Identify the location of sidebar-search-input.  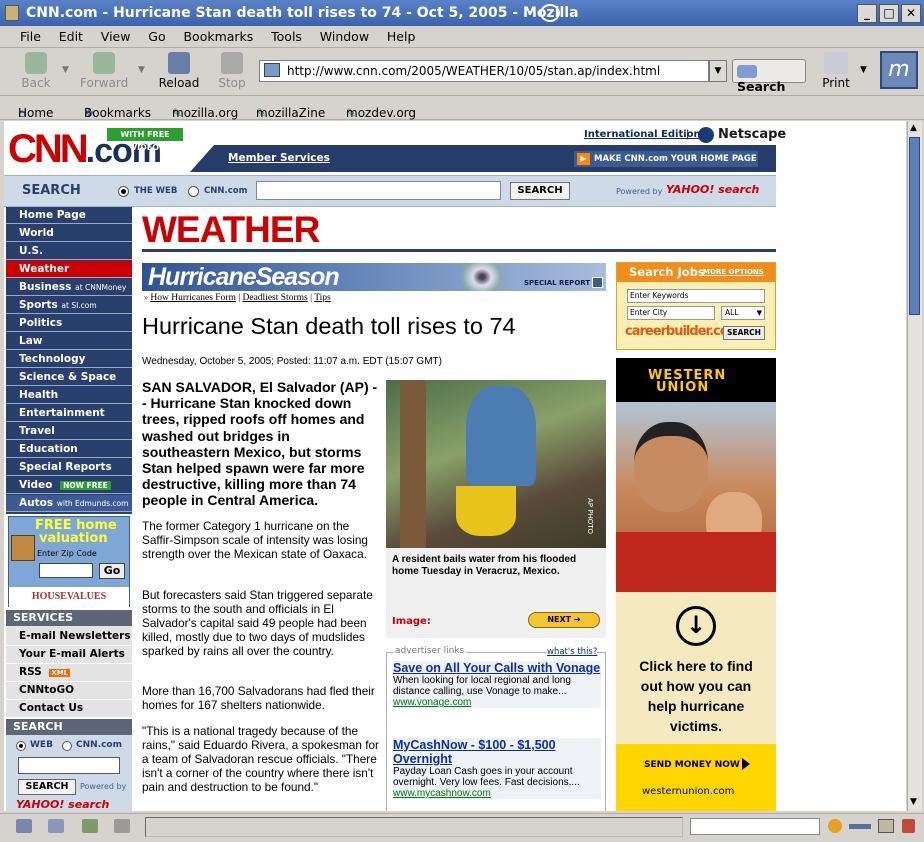
(69, 765).